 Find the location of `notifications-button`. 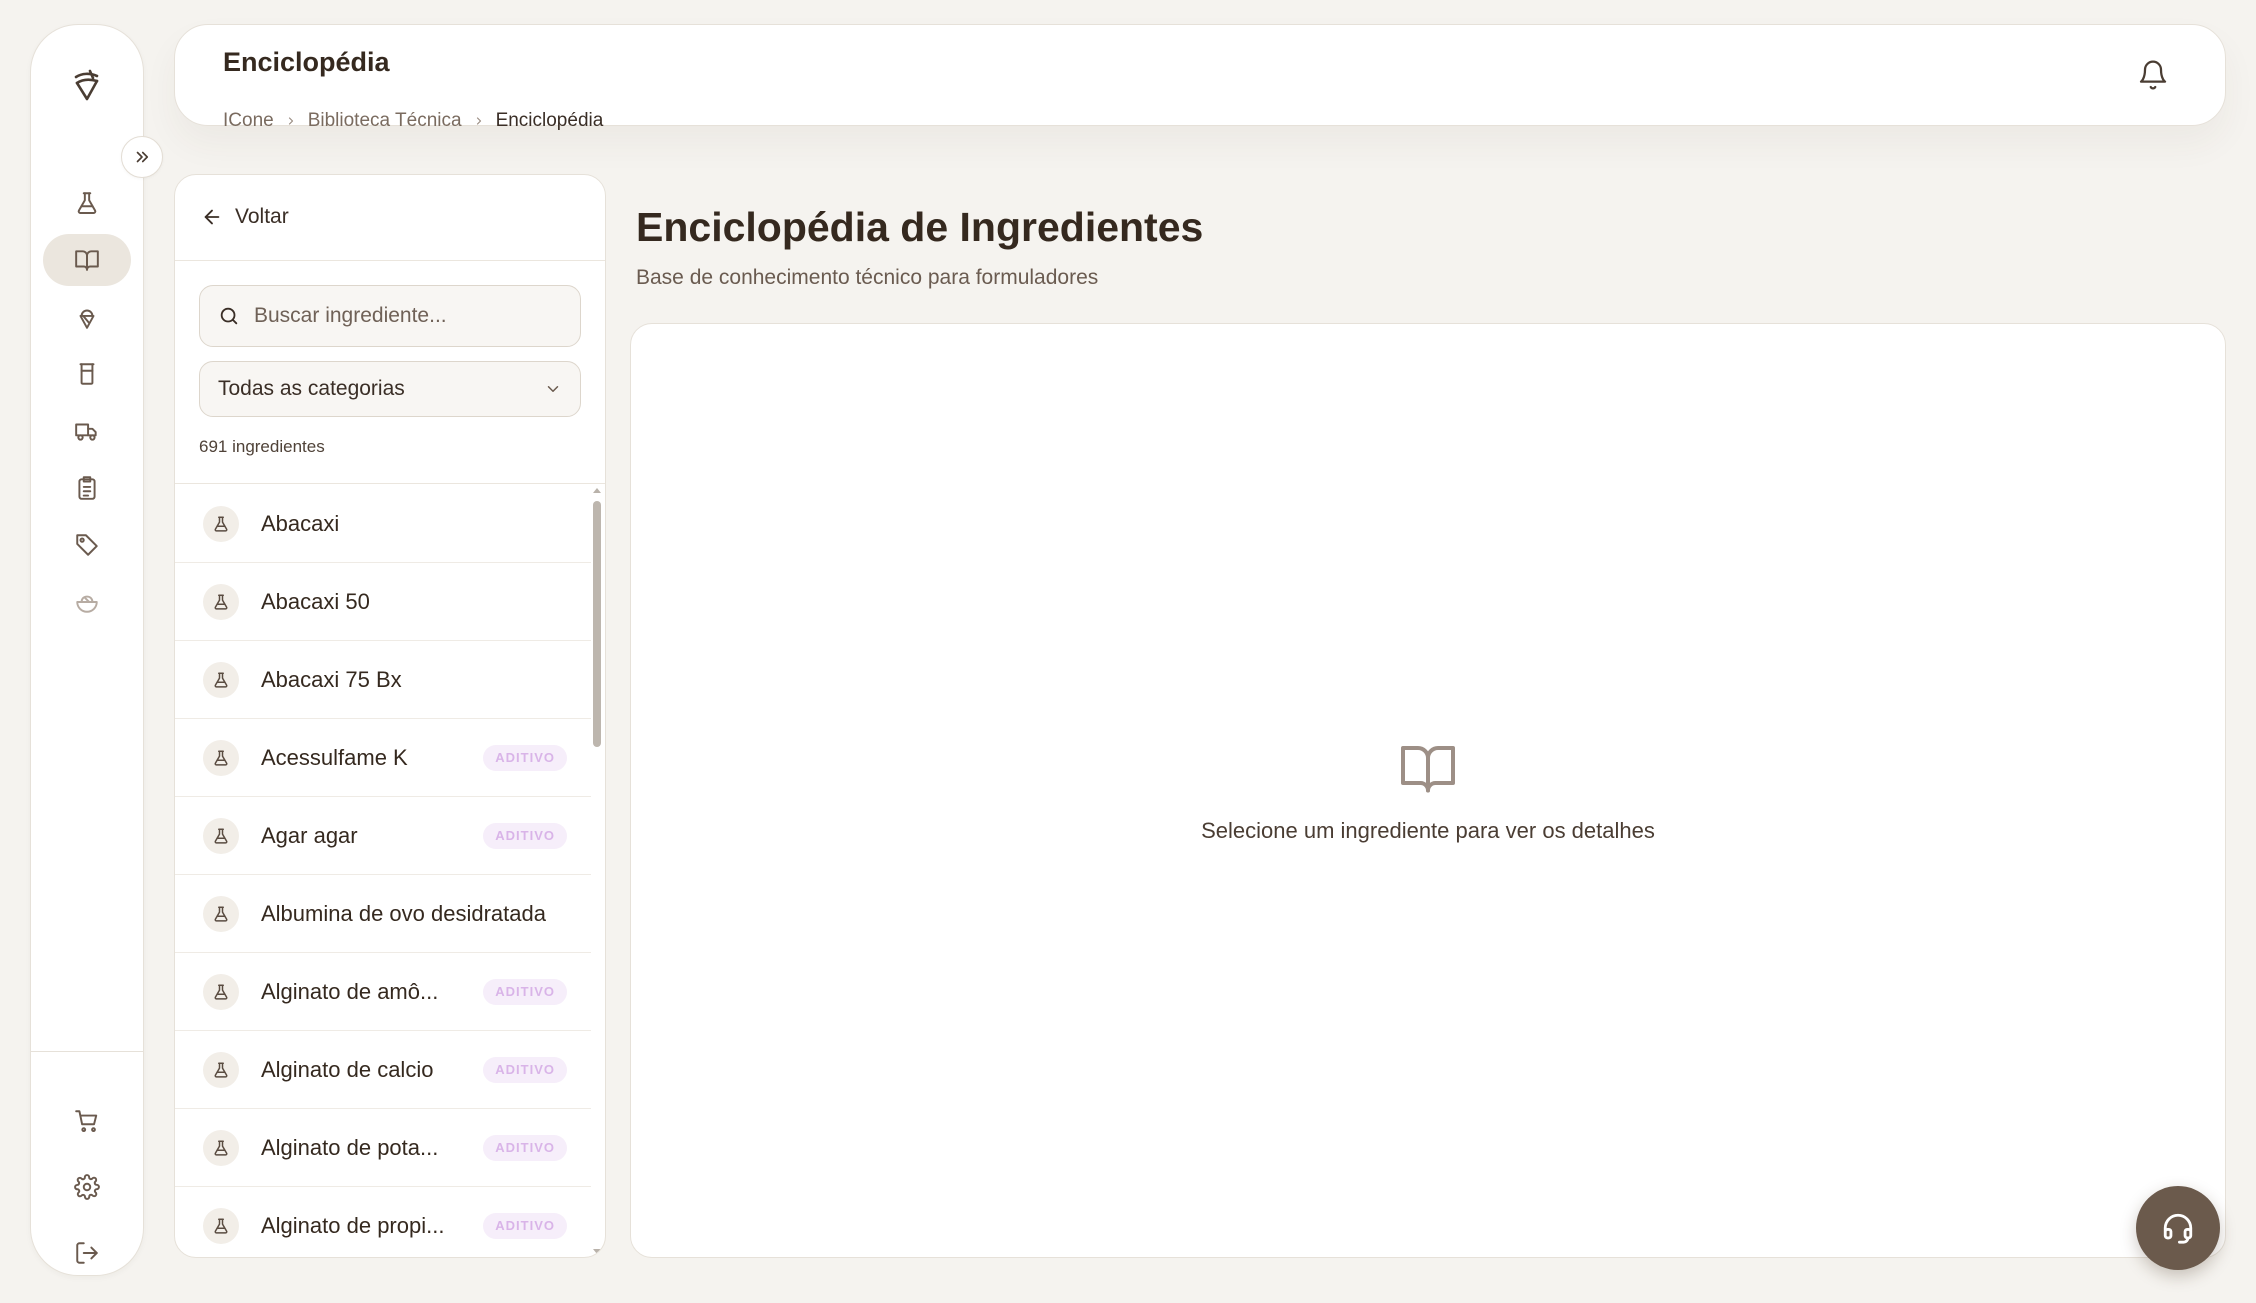

notifications-button is located at coordinates (2153, 75).